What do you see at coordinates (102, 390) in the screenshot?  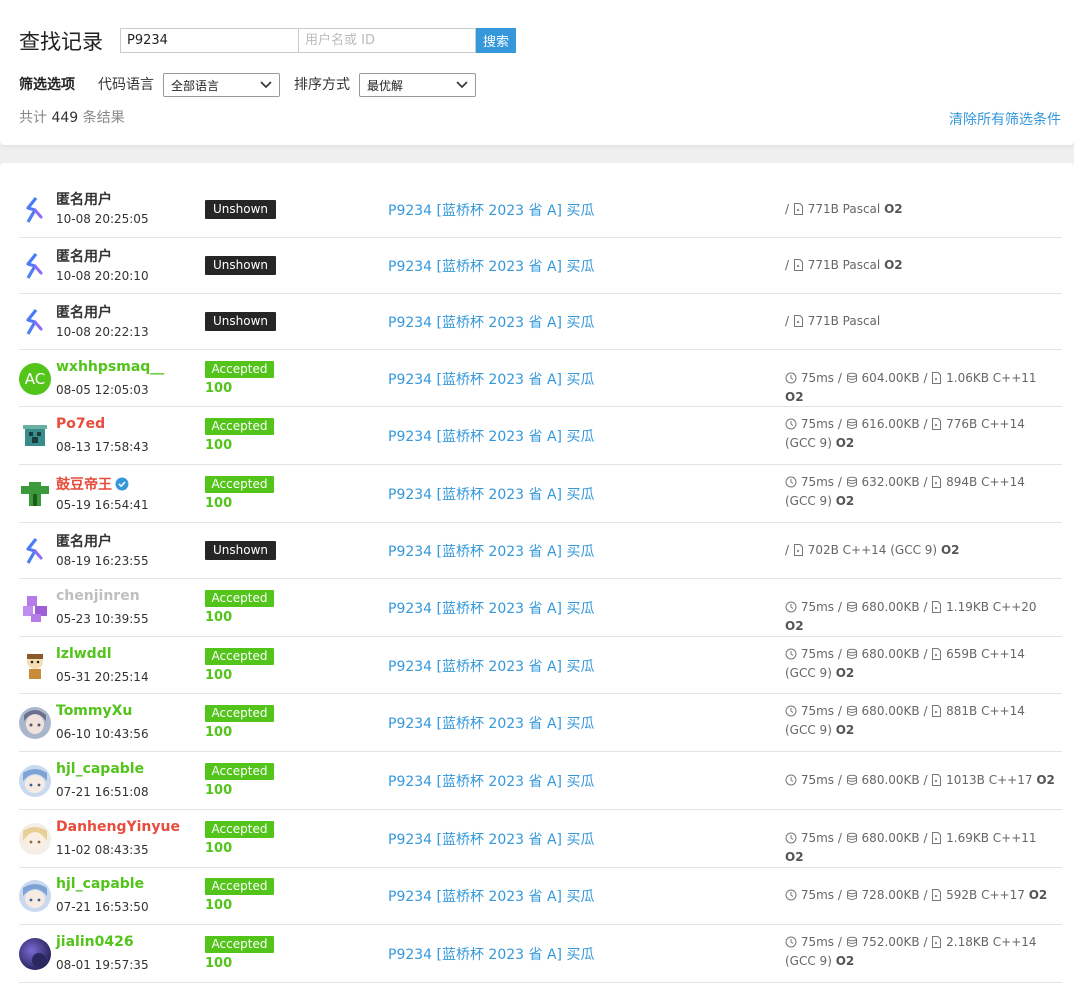 I see `submit-time: 08-05 12:05:03` at bounding box center [102, 390].